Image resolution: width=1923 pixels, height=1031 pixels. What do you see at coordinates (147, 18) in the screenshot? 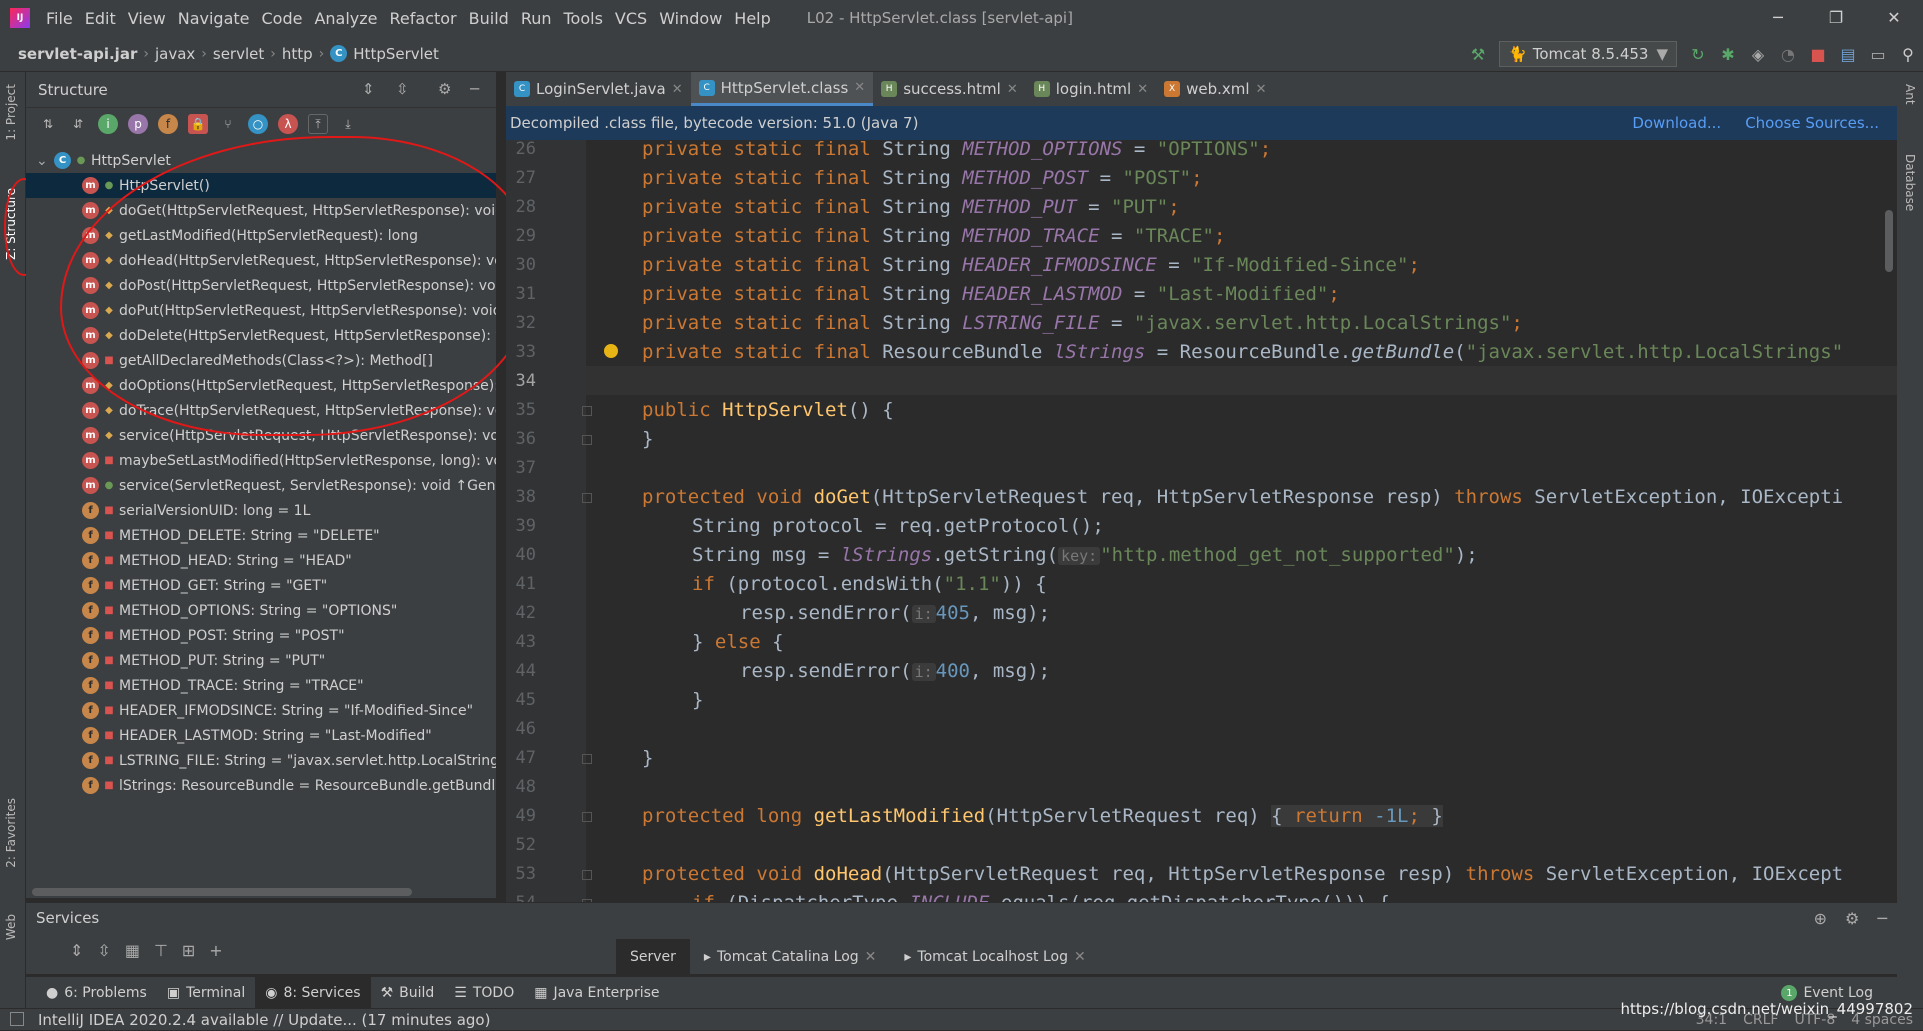
I see `menu-view: View` at bounding box center [147, 18].